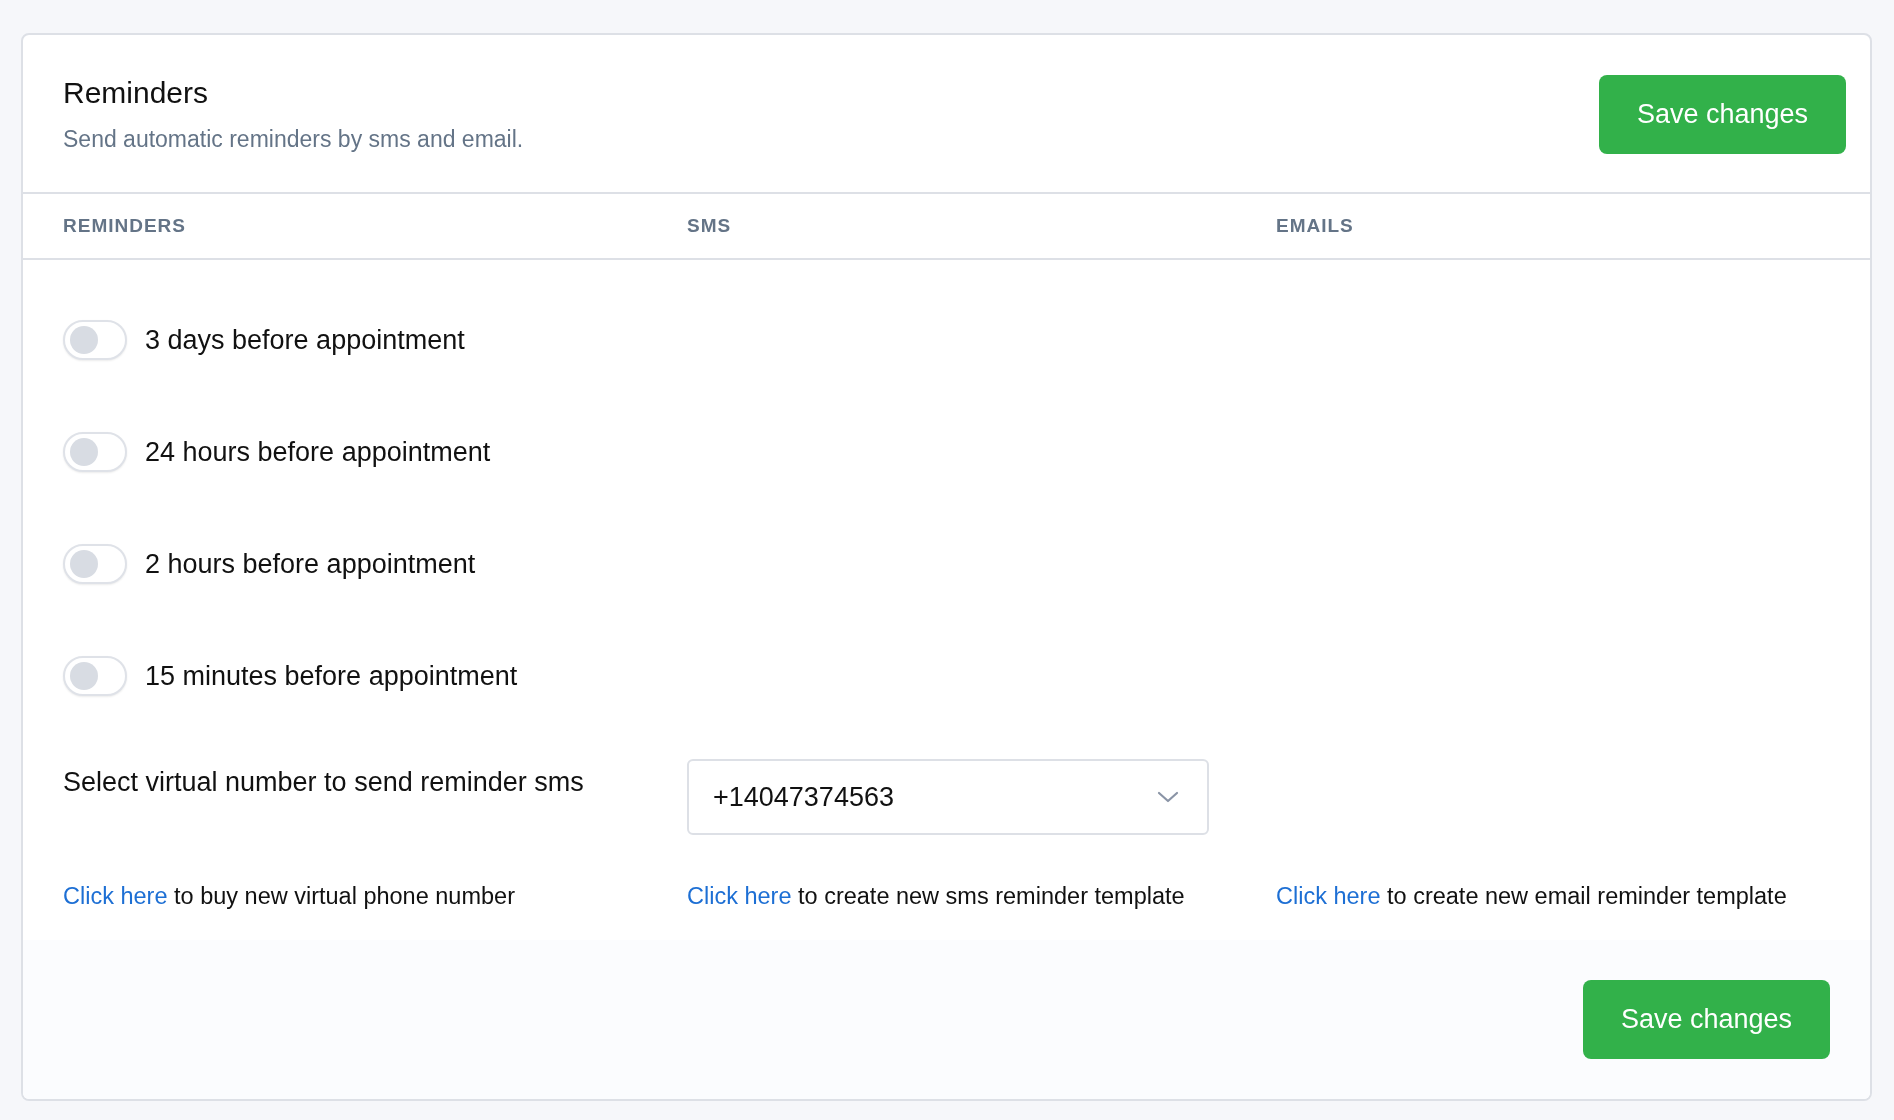 This screenshot has width=1894, height=1120. Describe the element at coordinates (310, 564) in the screenshot. I see `reminder-label: 2 hours before appointment` at that location.